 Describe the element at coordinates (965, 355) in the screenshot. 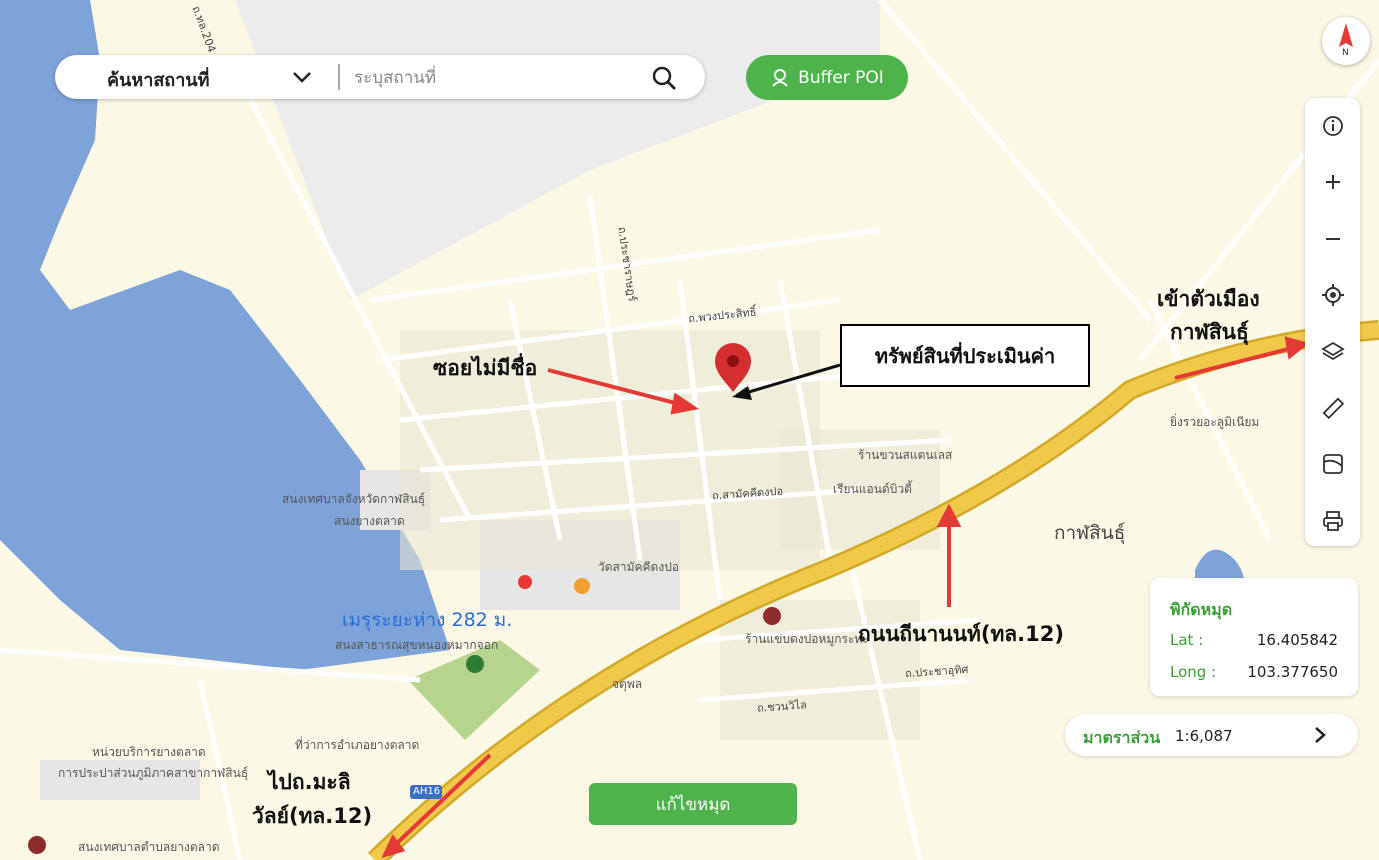

I see `asset-annotation-box: ทรัพย์สินที่ประเมินค่า` at that location.